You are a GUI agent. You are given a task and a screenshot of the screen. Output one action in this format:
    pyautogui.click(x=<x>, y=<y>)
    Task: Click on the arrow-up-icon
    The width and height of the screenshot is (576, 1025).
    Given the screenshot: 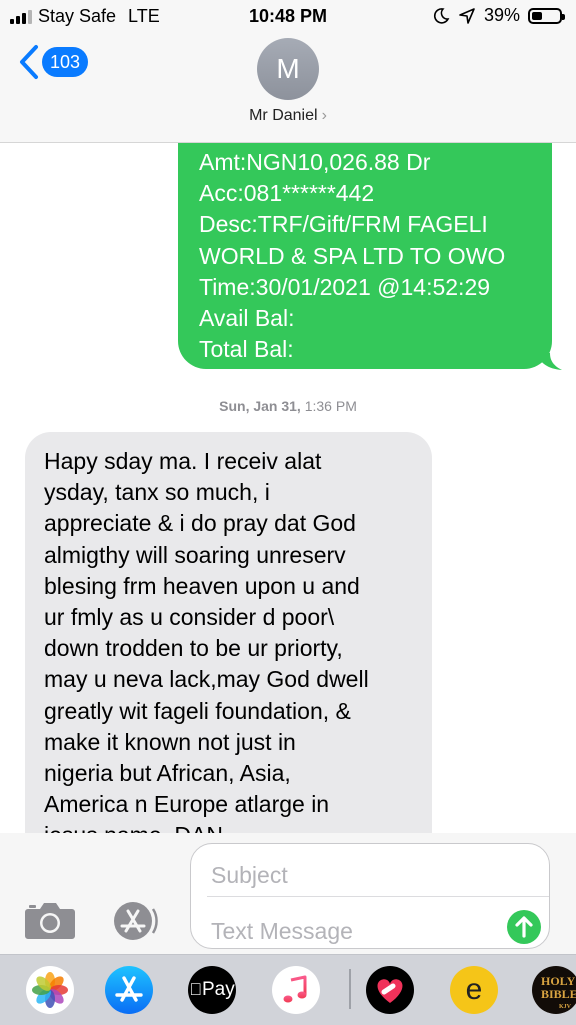 What is the action you would take?
    pyautogui.click(x=524, y=927)
    